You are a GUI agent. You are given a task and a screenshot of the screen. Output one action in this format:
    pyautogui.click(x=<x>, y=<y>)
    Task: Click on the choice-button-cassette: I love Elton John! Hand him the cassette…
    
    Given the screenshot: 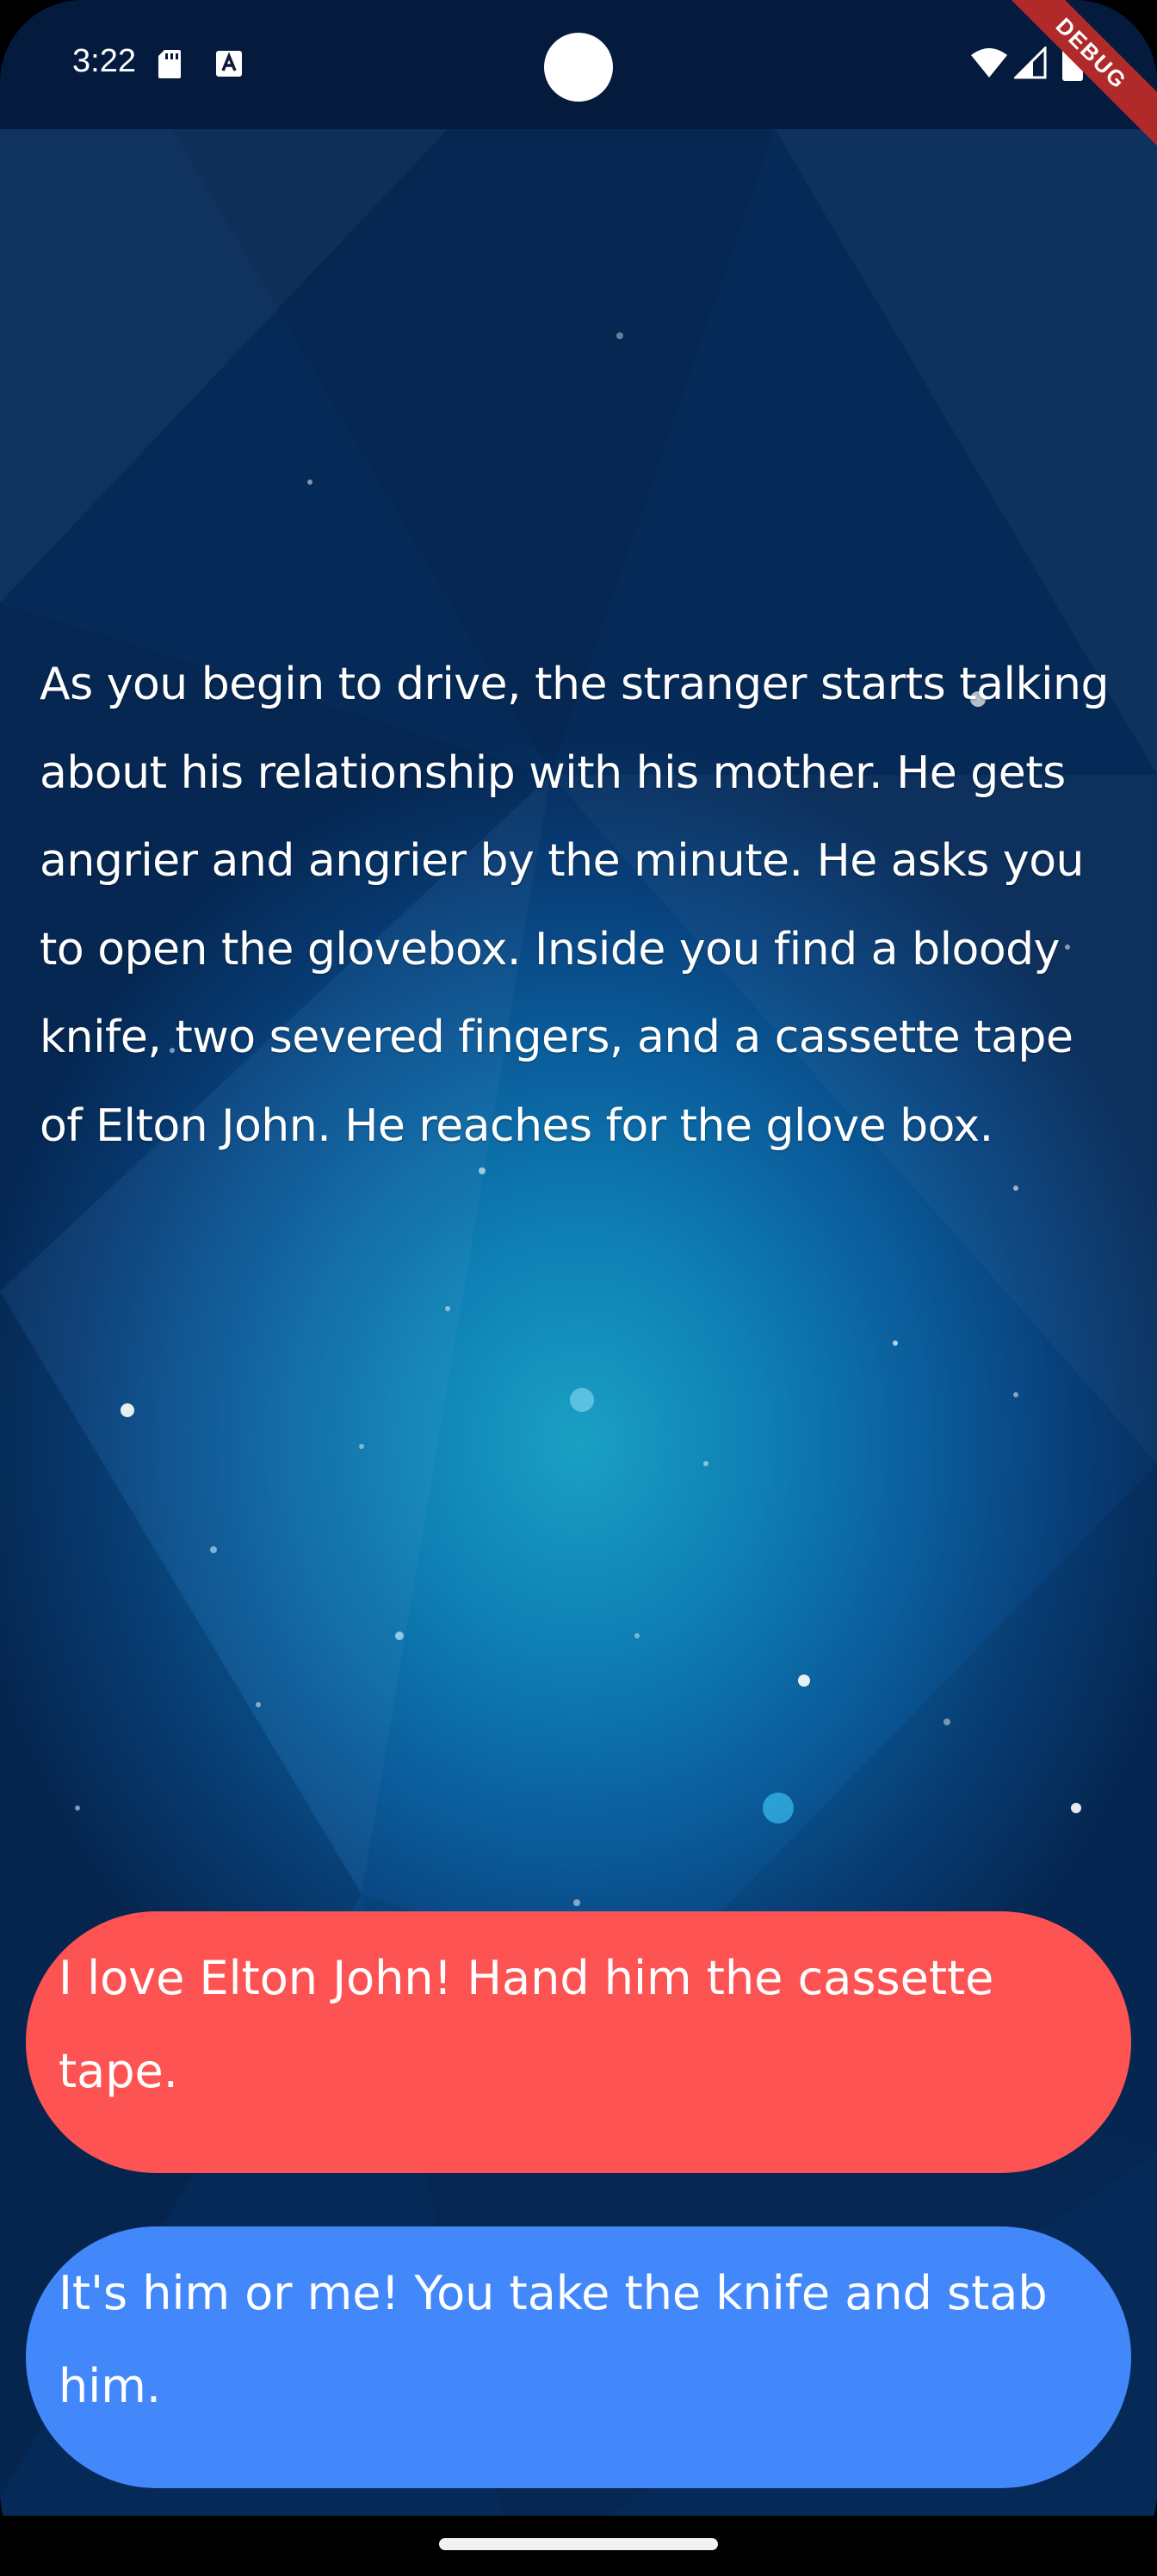 What is the action you would take?
    pyautogui.click(x=579, y=2042)
    